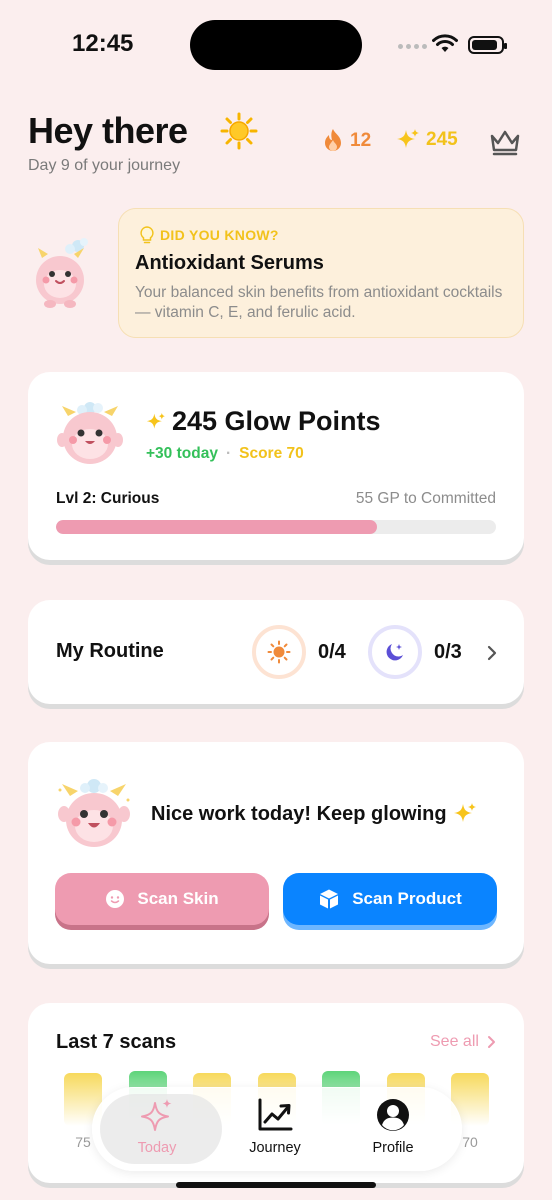 The image size is (552, 1200). I want to click on tab-journey: Journey, so click(275, 1127).